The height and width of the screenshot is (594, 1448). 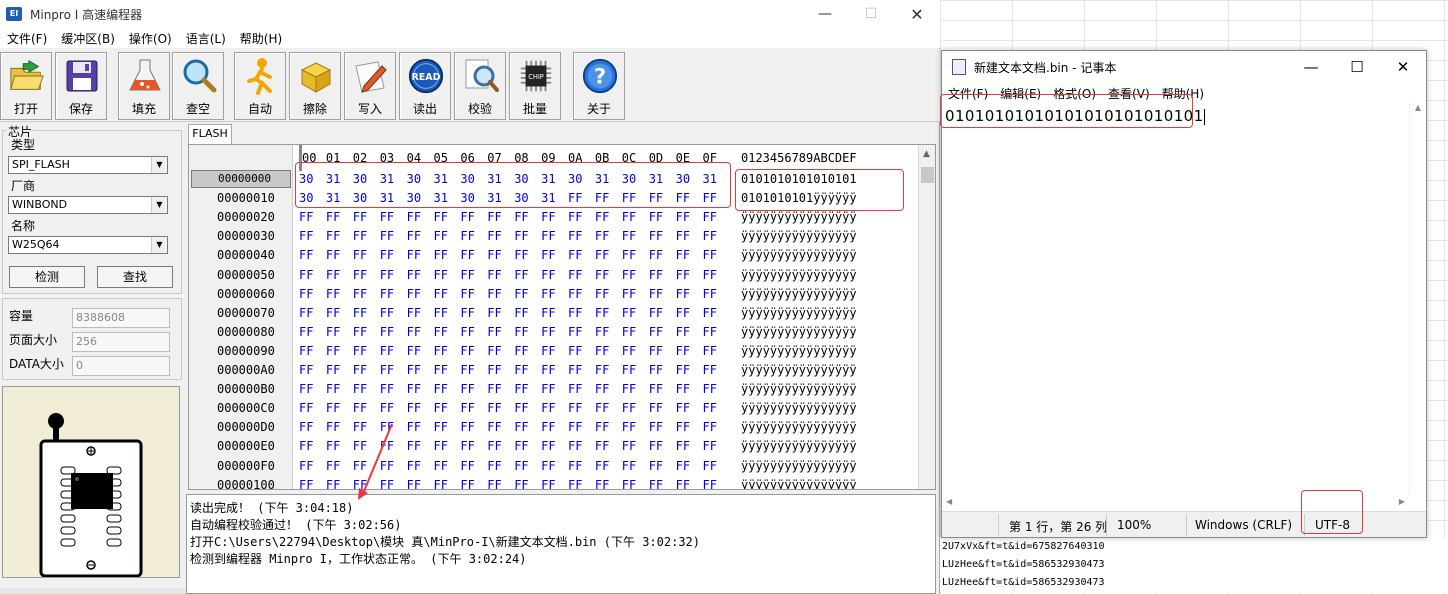 I want to click on chip-type-select: SPI_FLASH ▼, so click(x=88, y=165).